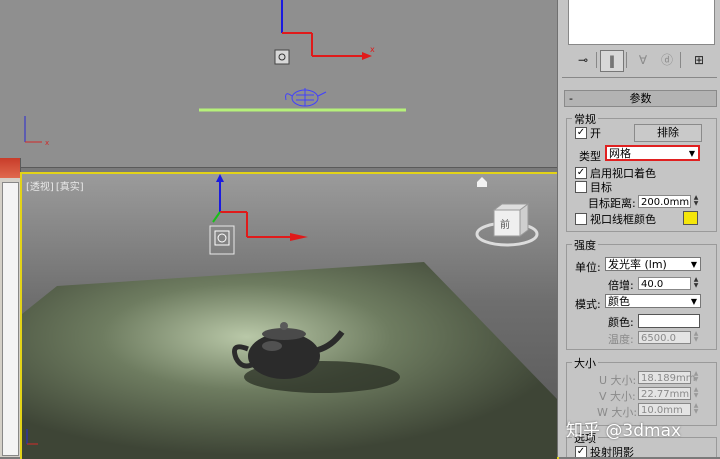 This screenshot has height=459, width=720. What do you see at coordinates (668, 133) in the screenshot?
I see `exclude-button: 排除` at bounding box center [668, 133].